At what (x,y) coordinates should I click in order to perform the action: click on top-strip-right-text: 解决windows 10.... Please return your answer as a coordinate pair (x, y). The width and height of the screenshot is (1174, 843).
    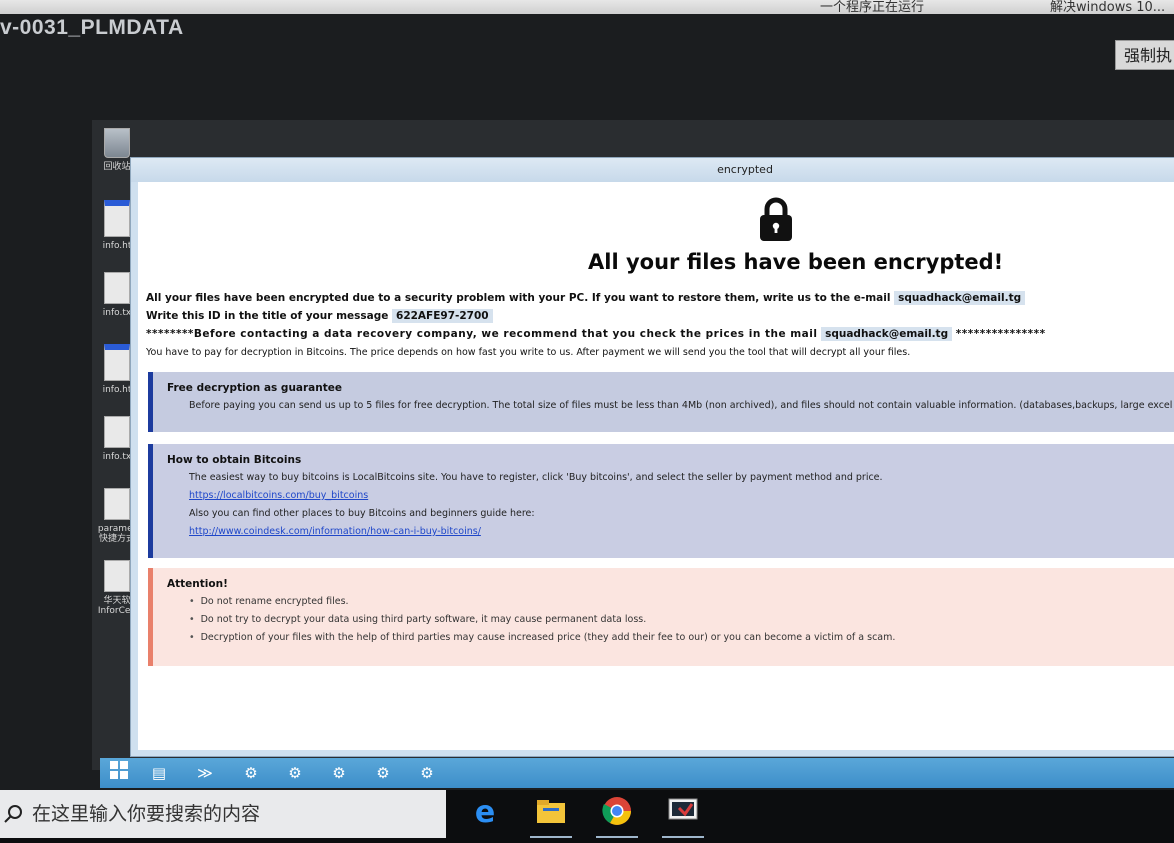
    Looking at the image, I should click on (1108, 7).